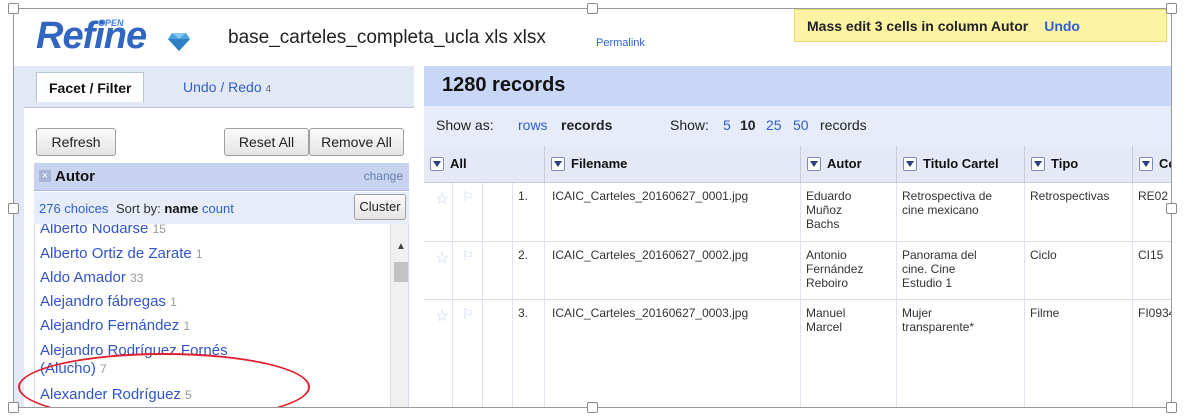 This screenshot has height=416, width=1185. Describe the element at coordinates (91, 36) in the screenshot. I see `logo-text: Refine` at that location.